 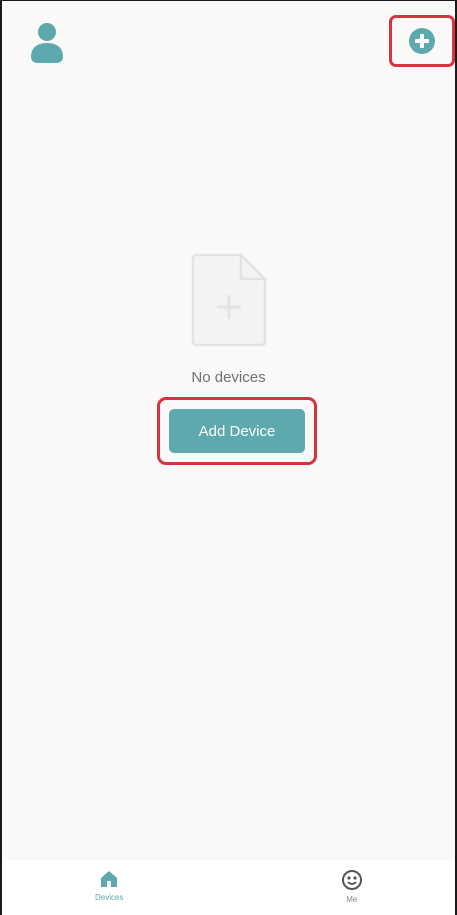 I want to click on plus-circle-icon, so click(x=422, y=41).